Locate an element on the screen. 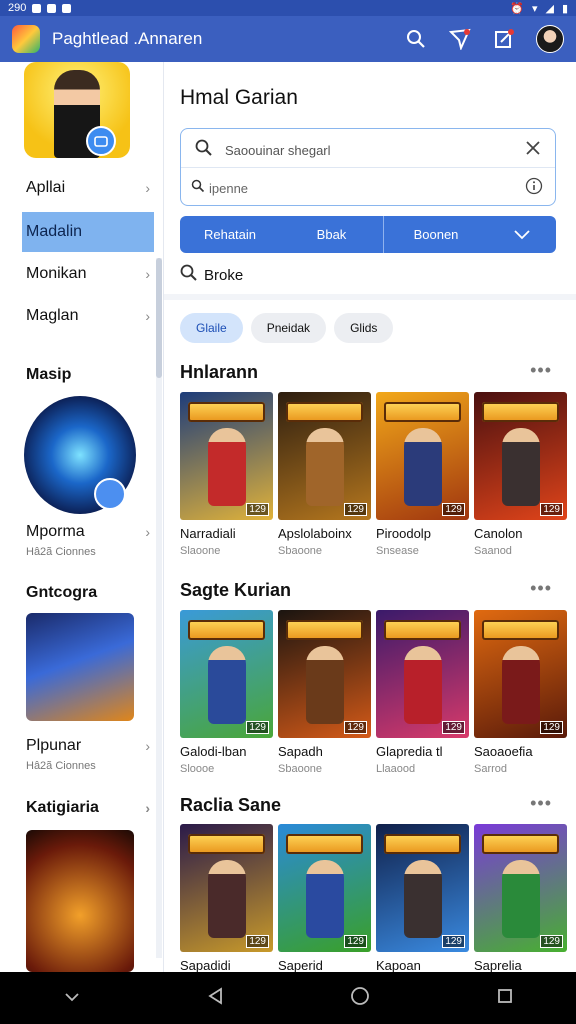 This screenshot has width=576, height=1024. sidebar-section-title: Masip is located at coordinates (49, 374).